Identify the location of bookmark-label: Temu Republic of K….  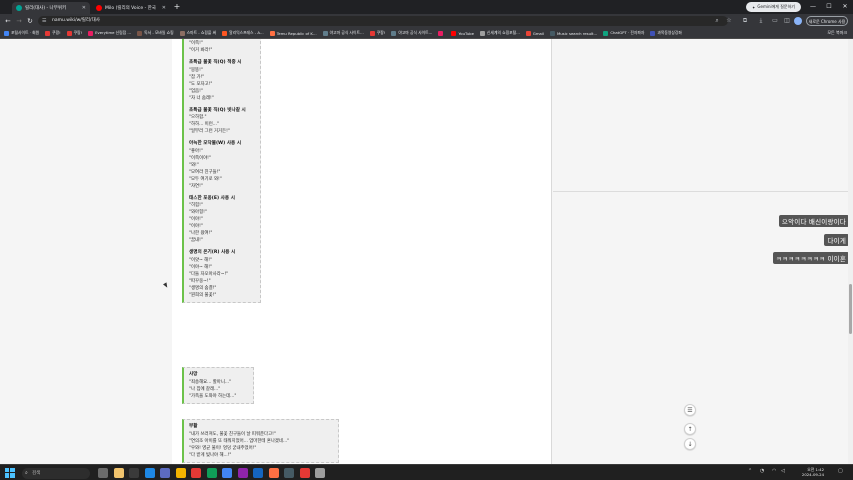
(296, 33).